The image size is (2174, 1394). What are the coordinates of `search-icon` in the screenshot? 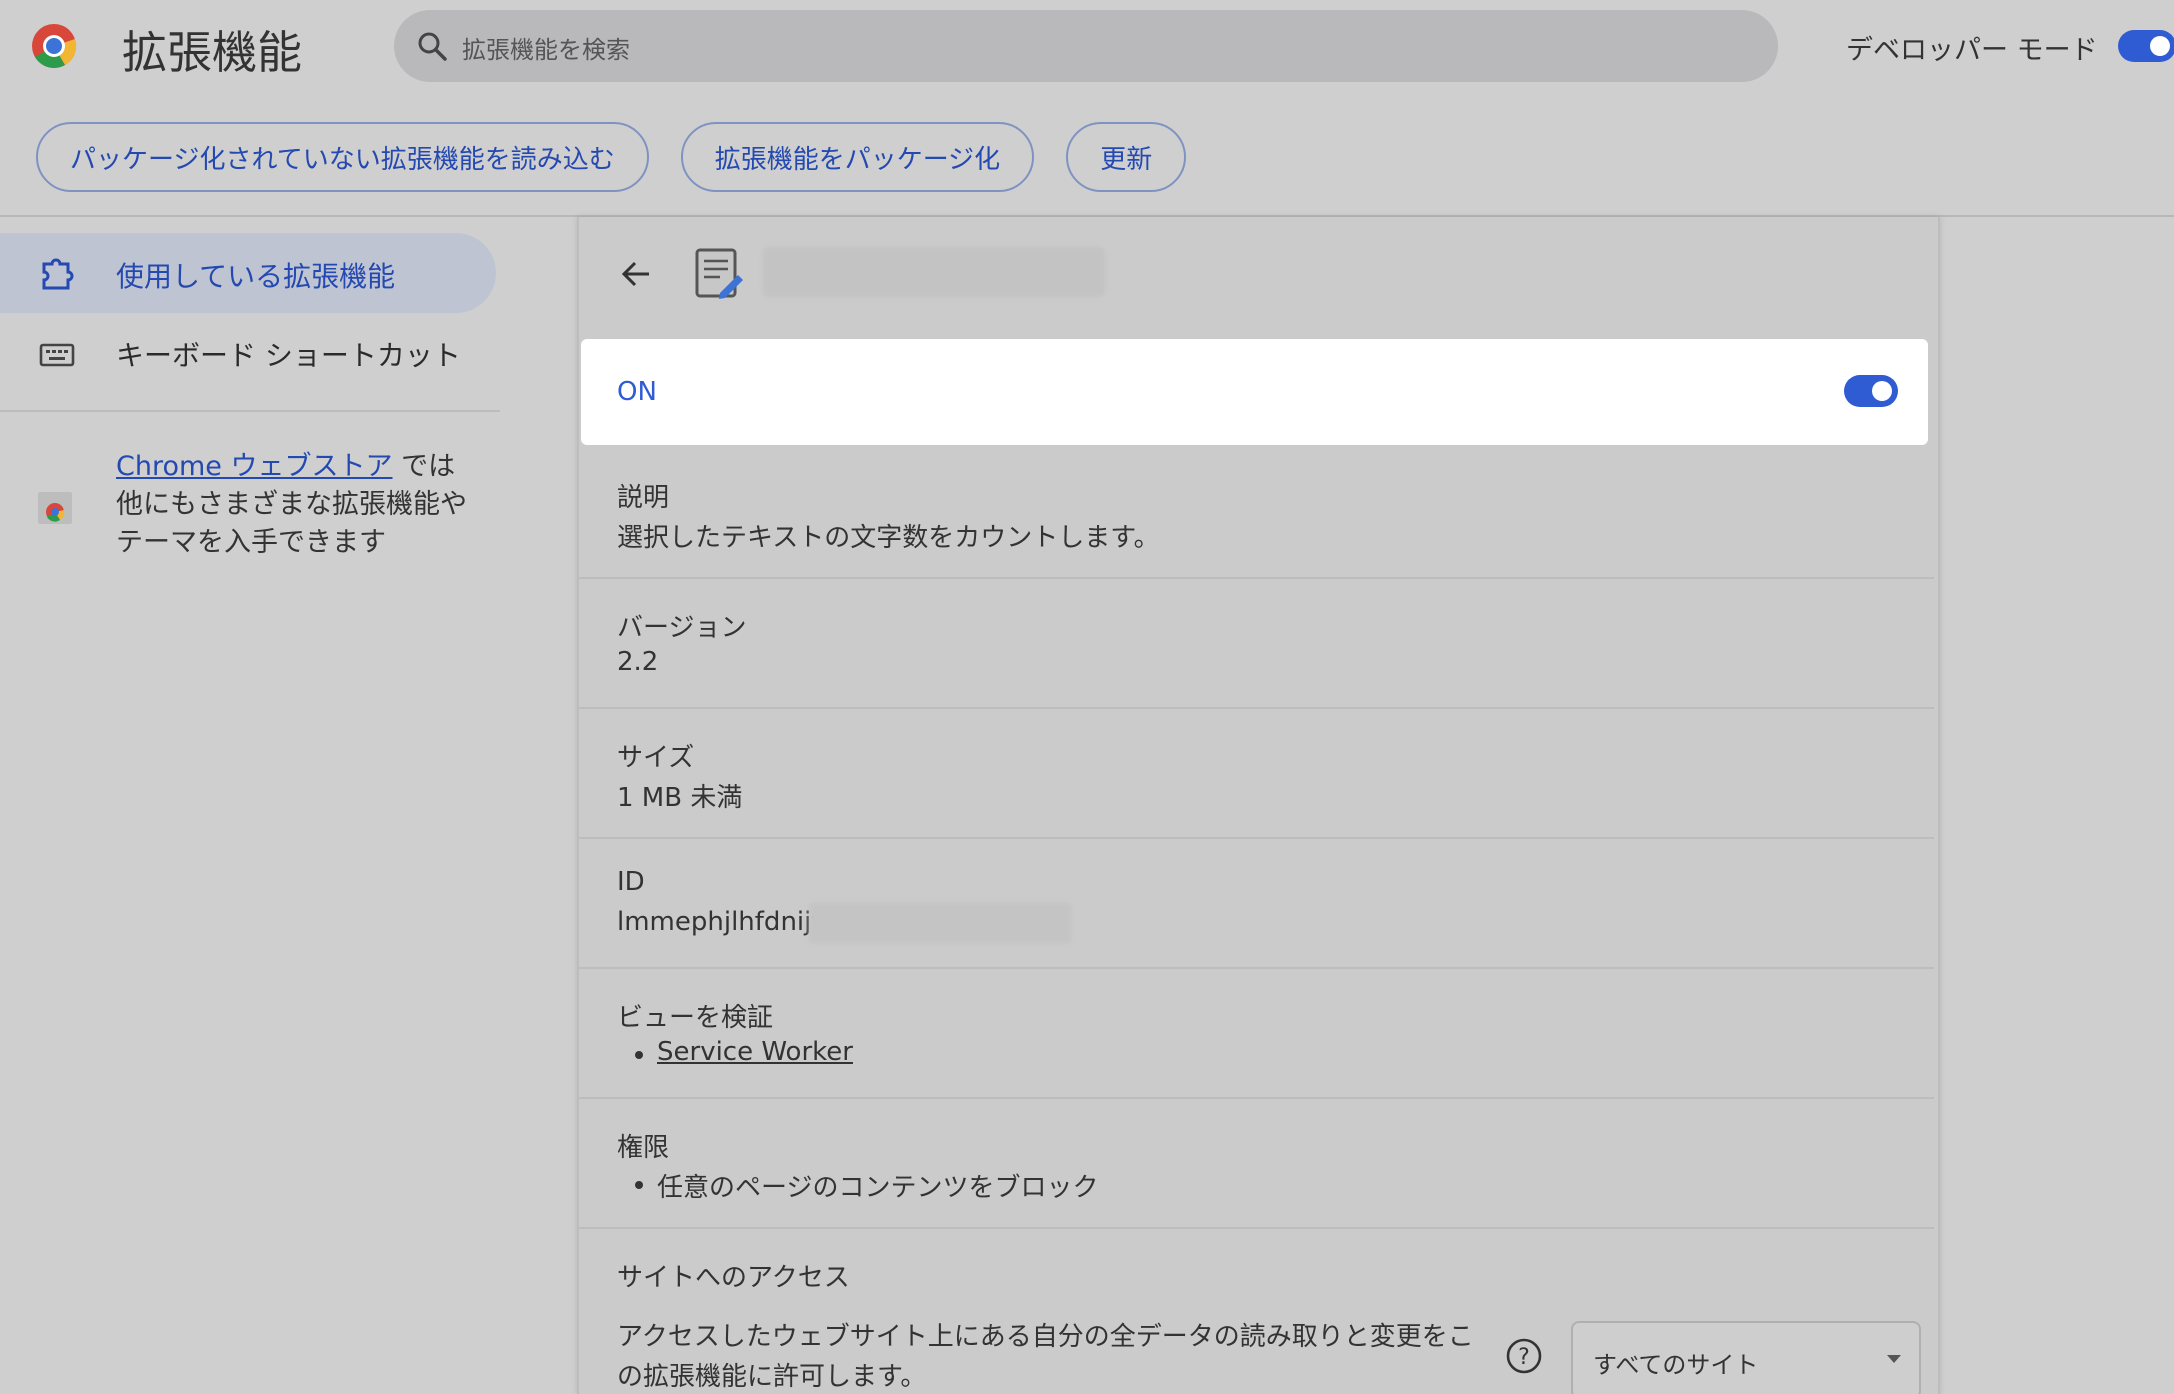 It's located at (432, 46).